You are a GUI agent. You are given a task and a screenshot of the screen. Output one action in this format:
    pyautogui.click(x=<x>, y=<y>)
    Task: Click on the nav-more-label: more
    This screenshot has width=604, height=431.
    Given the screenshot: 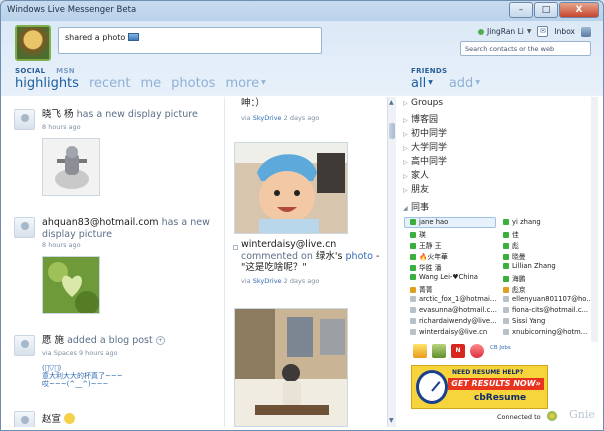 What is the action you would take?
    pyautogui.click(x=242, y=83)
    